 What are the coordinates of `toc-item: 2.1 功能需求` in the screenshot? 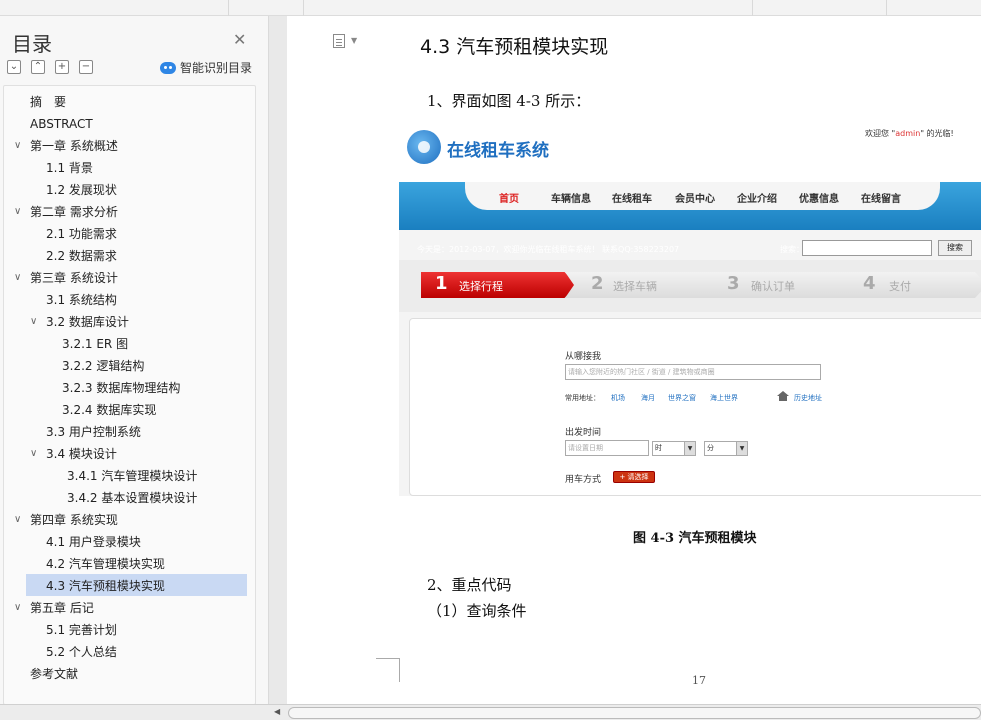 It's located at (81, 234).